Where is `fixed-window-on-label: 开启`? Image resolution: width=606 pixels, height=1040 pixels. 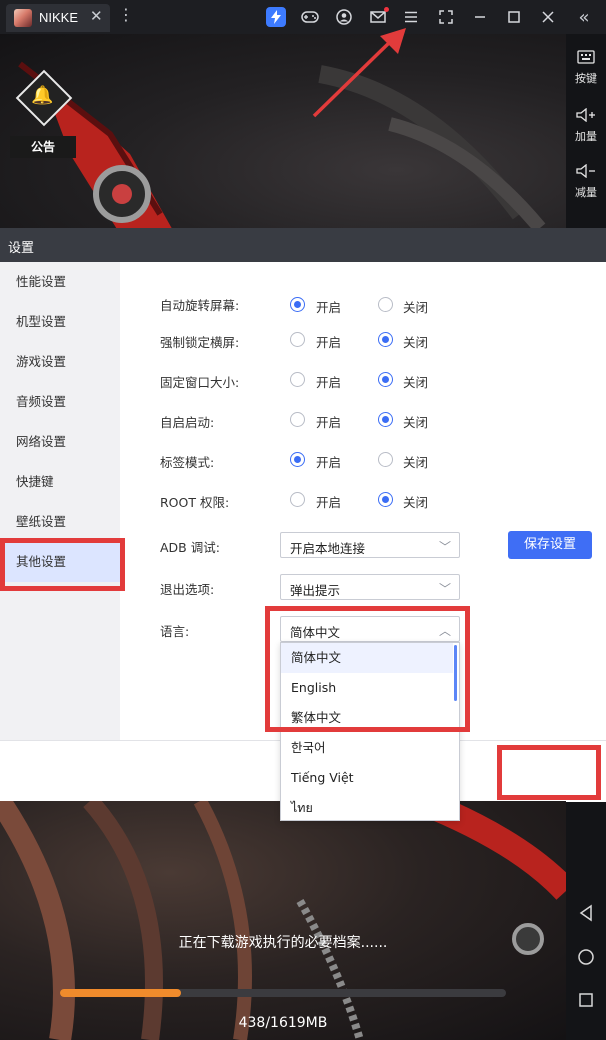
fixed-window-on-label: 开启 is located at coordinates (329, 382).